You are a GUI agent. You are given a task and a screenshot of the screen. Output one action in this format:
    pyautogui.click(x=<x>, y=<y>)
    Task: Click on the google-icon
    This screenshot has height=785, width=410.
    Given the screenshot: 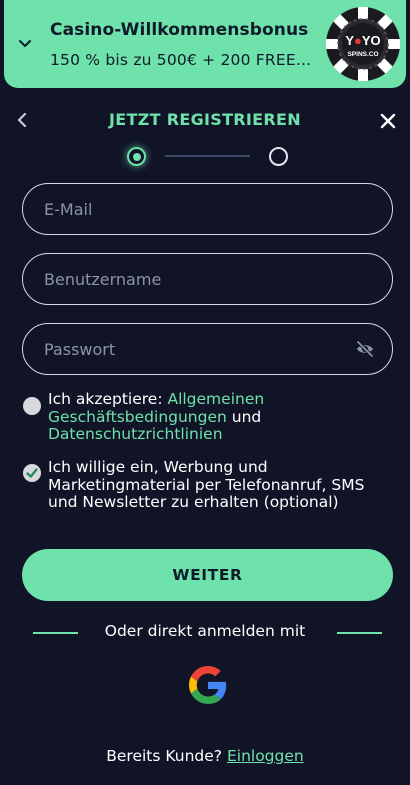 What is the action you would take?
    pyautogui.click(x=208, y=685)
    